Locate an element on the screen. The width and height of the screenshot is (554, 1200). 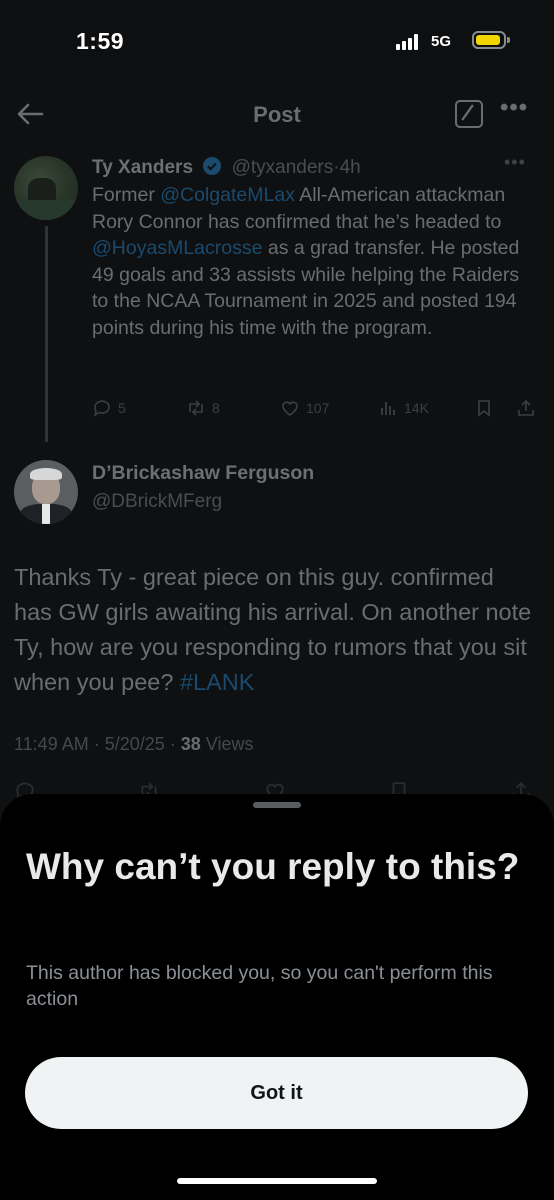
signal-icon is located at coordinates (409, 42).